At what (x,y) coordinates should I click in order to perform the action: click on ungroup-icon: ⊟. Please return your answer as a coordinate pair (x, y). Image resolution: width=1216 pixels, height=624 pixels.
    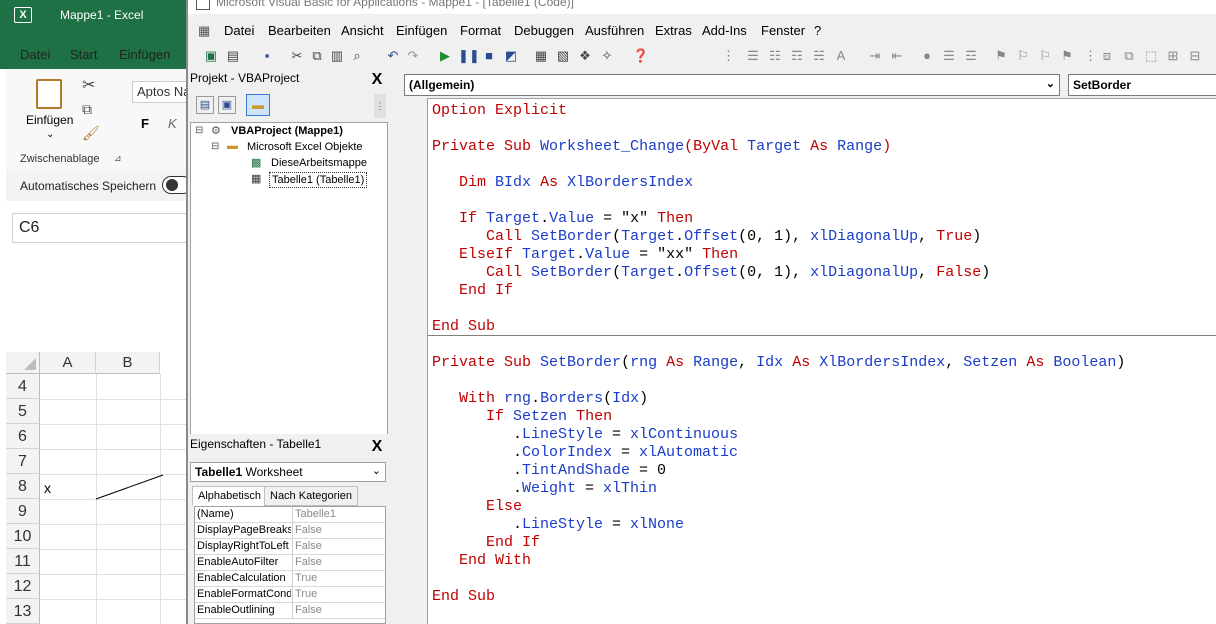
    Looking at the image, I should click on (1195, 56).